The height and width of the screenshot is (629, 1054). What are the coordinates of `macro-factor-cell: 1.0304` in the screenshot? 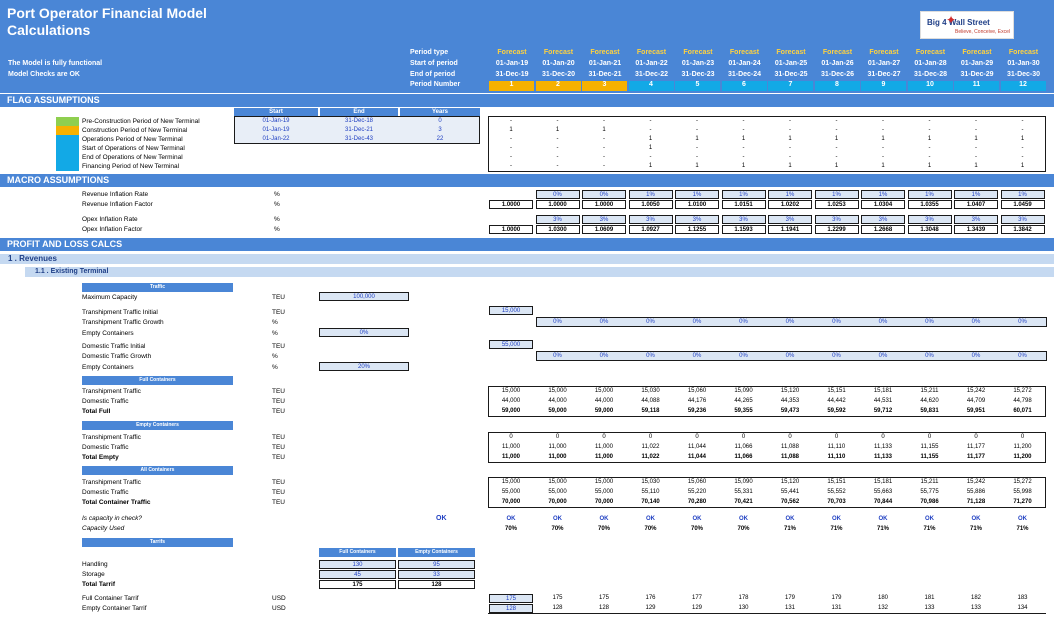 It's located at (883, 204).